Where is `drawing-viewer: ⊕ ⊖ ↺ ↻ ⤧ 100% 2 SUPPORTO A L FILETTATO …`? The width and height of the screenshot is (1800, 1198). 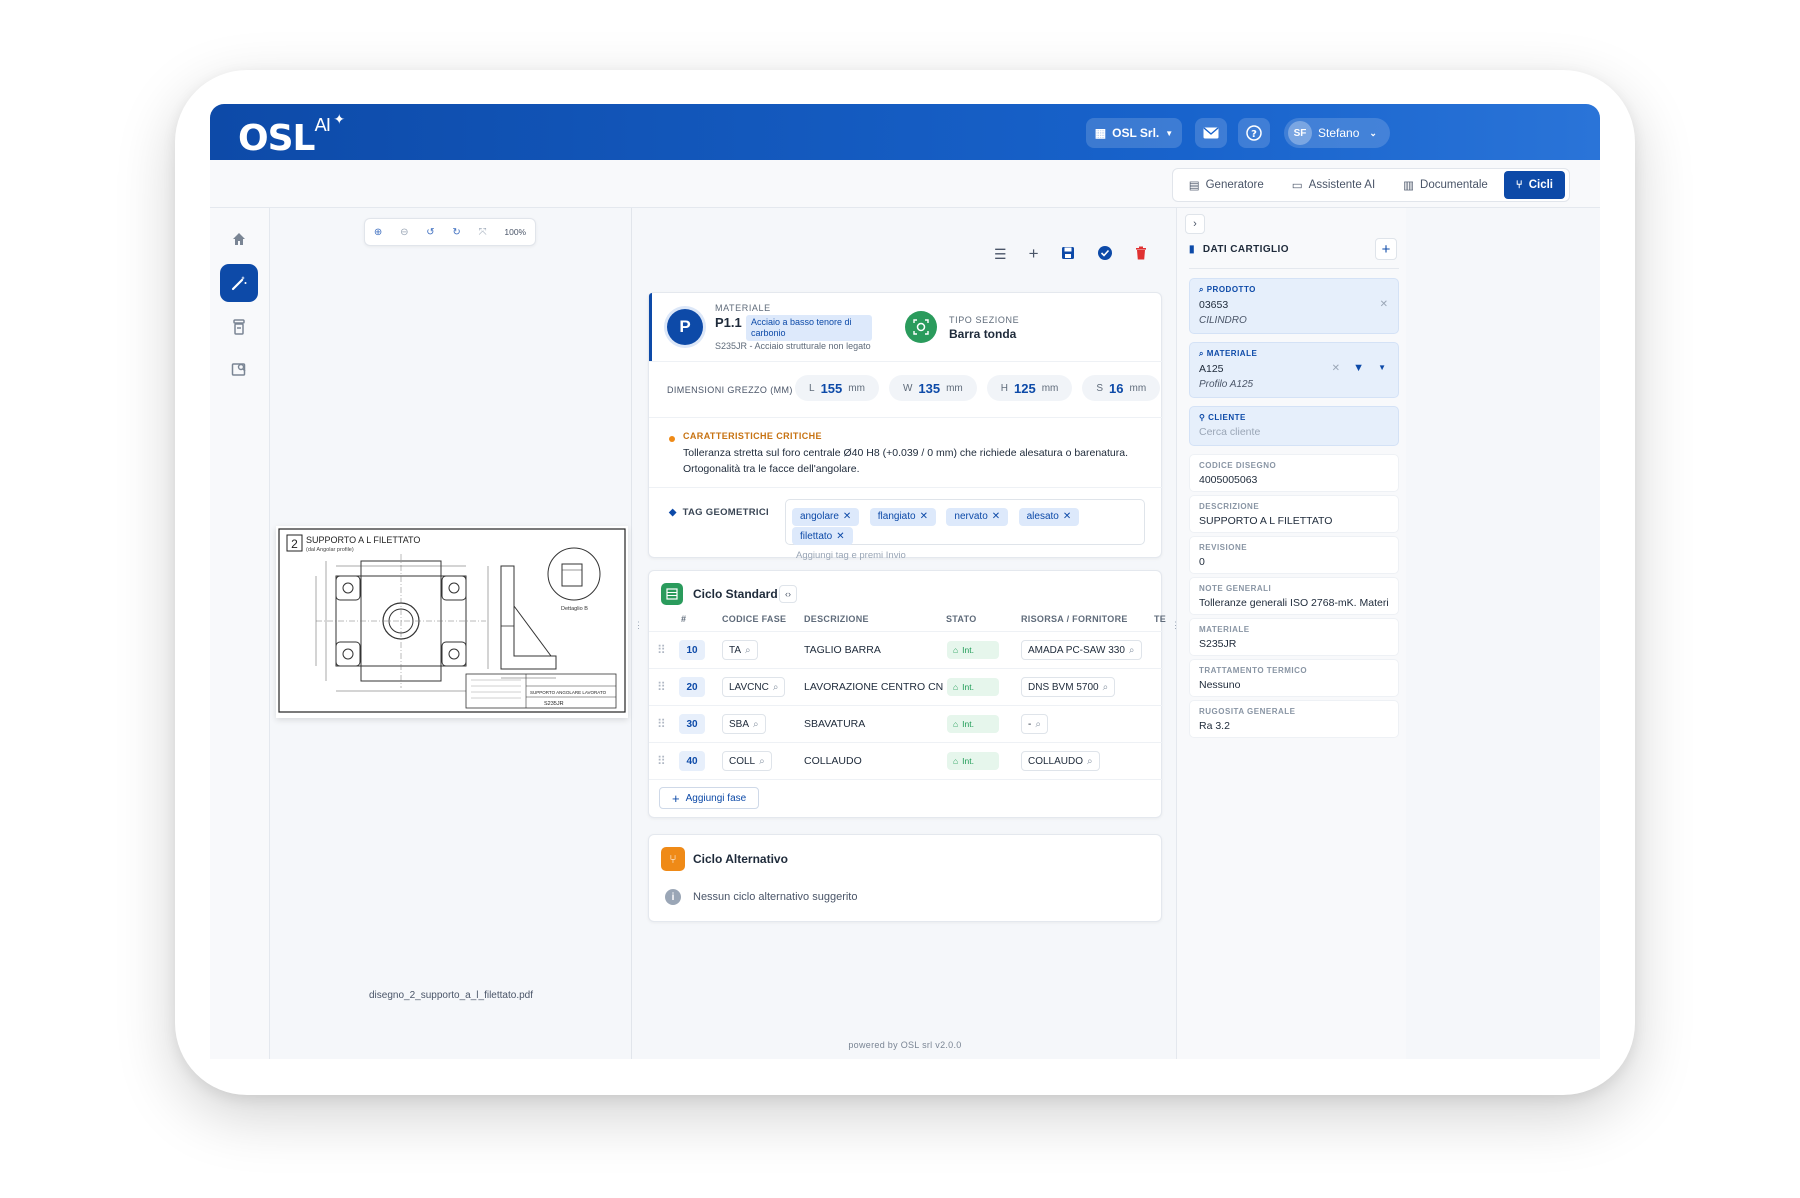 drawing-viewer: ⊕ ⊖ ↺ ↻ ⤧ 100% 2 SUPPORTO A L FILETTATO … is located at coordinates (451, 633).